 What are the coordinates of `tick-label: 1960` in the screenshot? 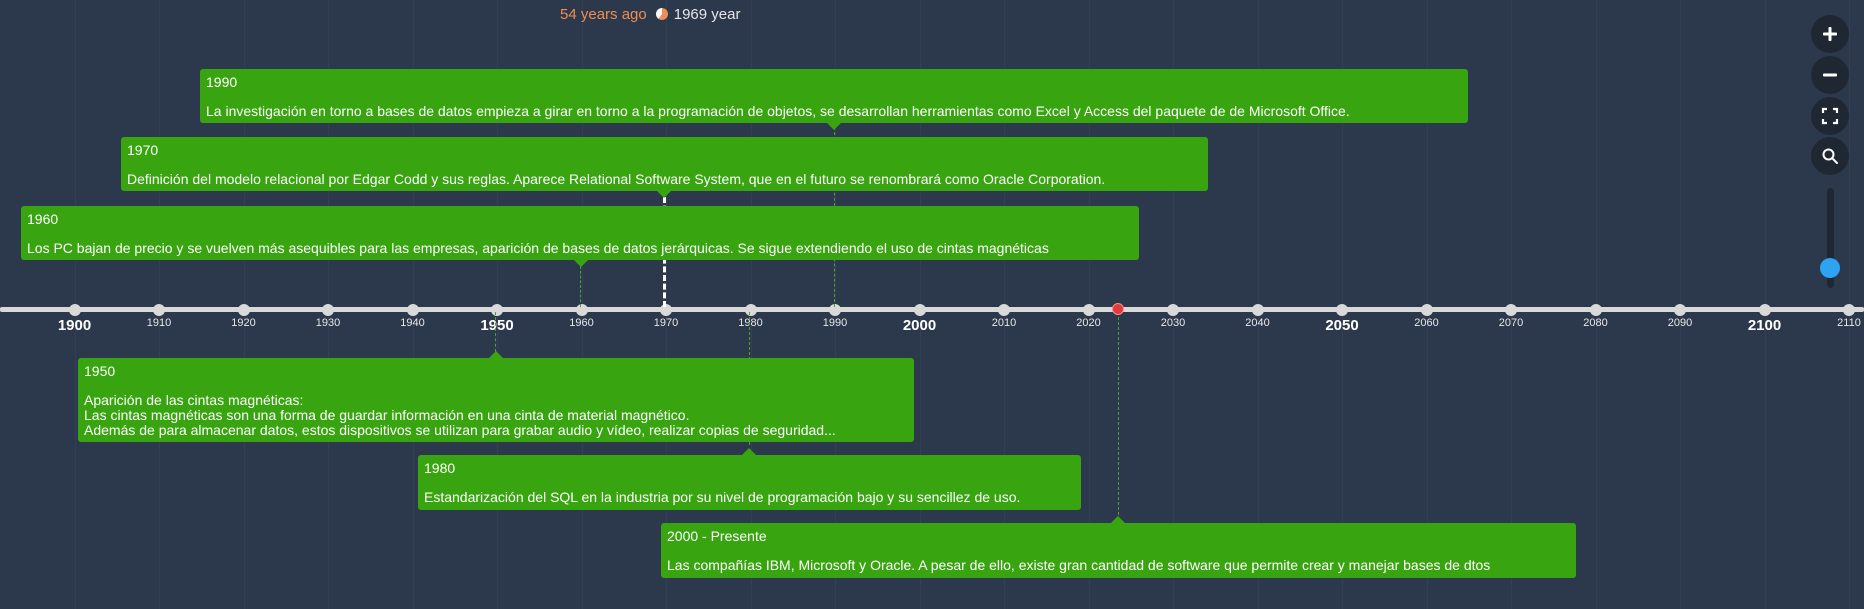 It's located at (581, 323).